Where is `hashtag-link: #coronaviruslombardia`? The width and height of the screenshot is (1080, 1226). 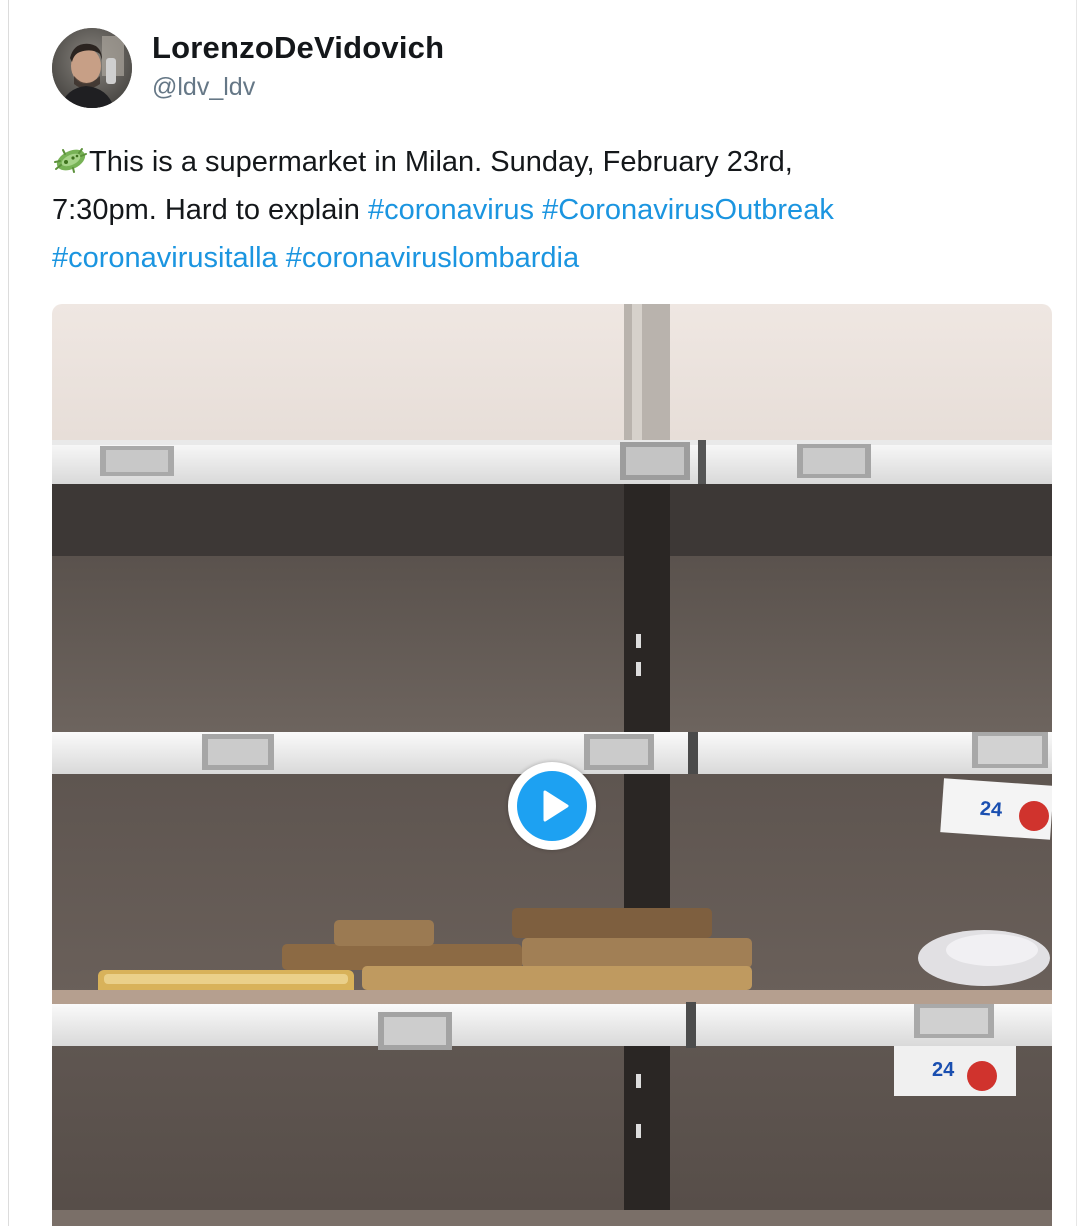 hashtag-link: #coronaviruslombardia is located at coordinates (432, 258).